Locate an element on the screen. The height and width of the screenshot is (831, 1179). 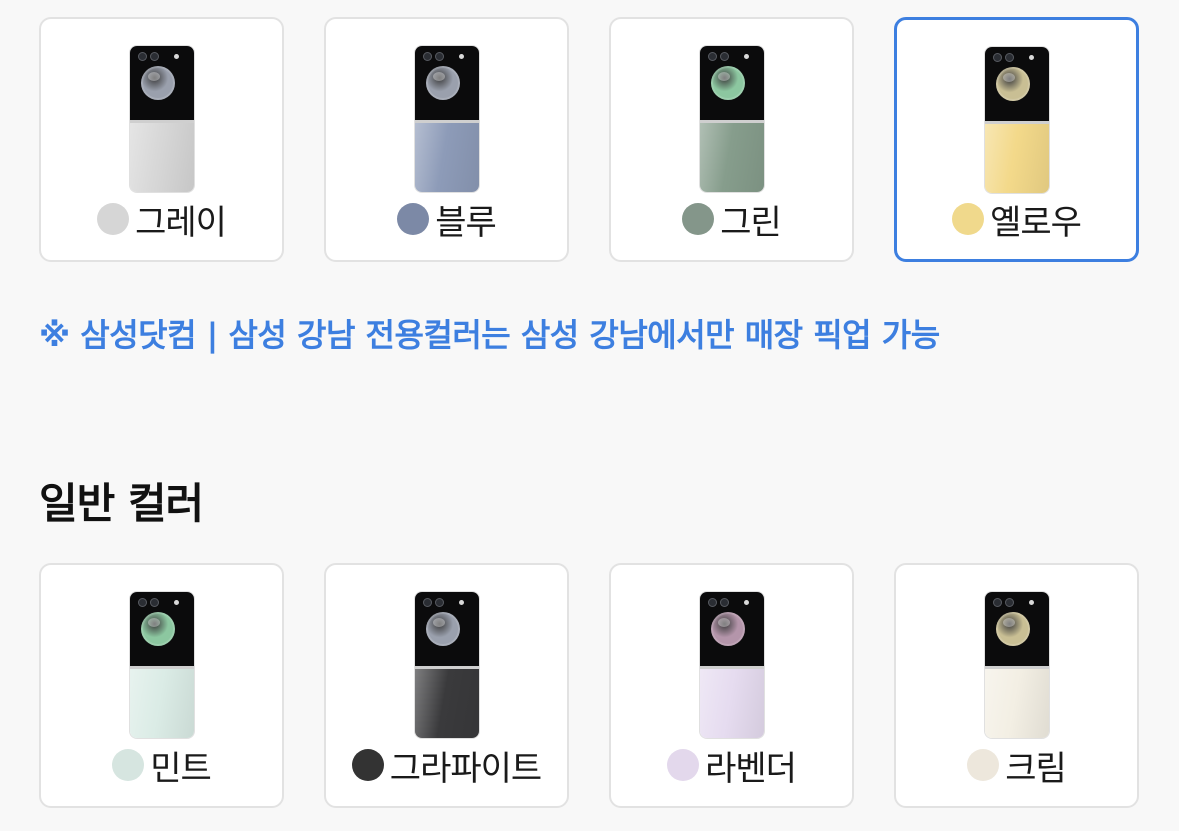
color-option-gray: 그레이 is located at coordinates (161, 139).